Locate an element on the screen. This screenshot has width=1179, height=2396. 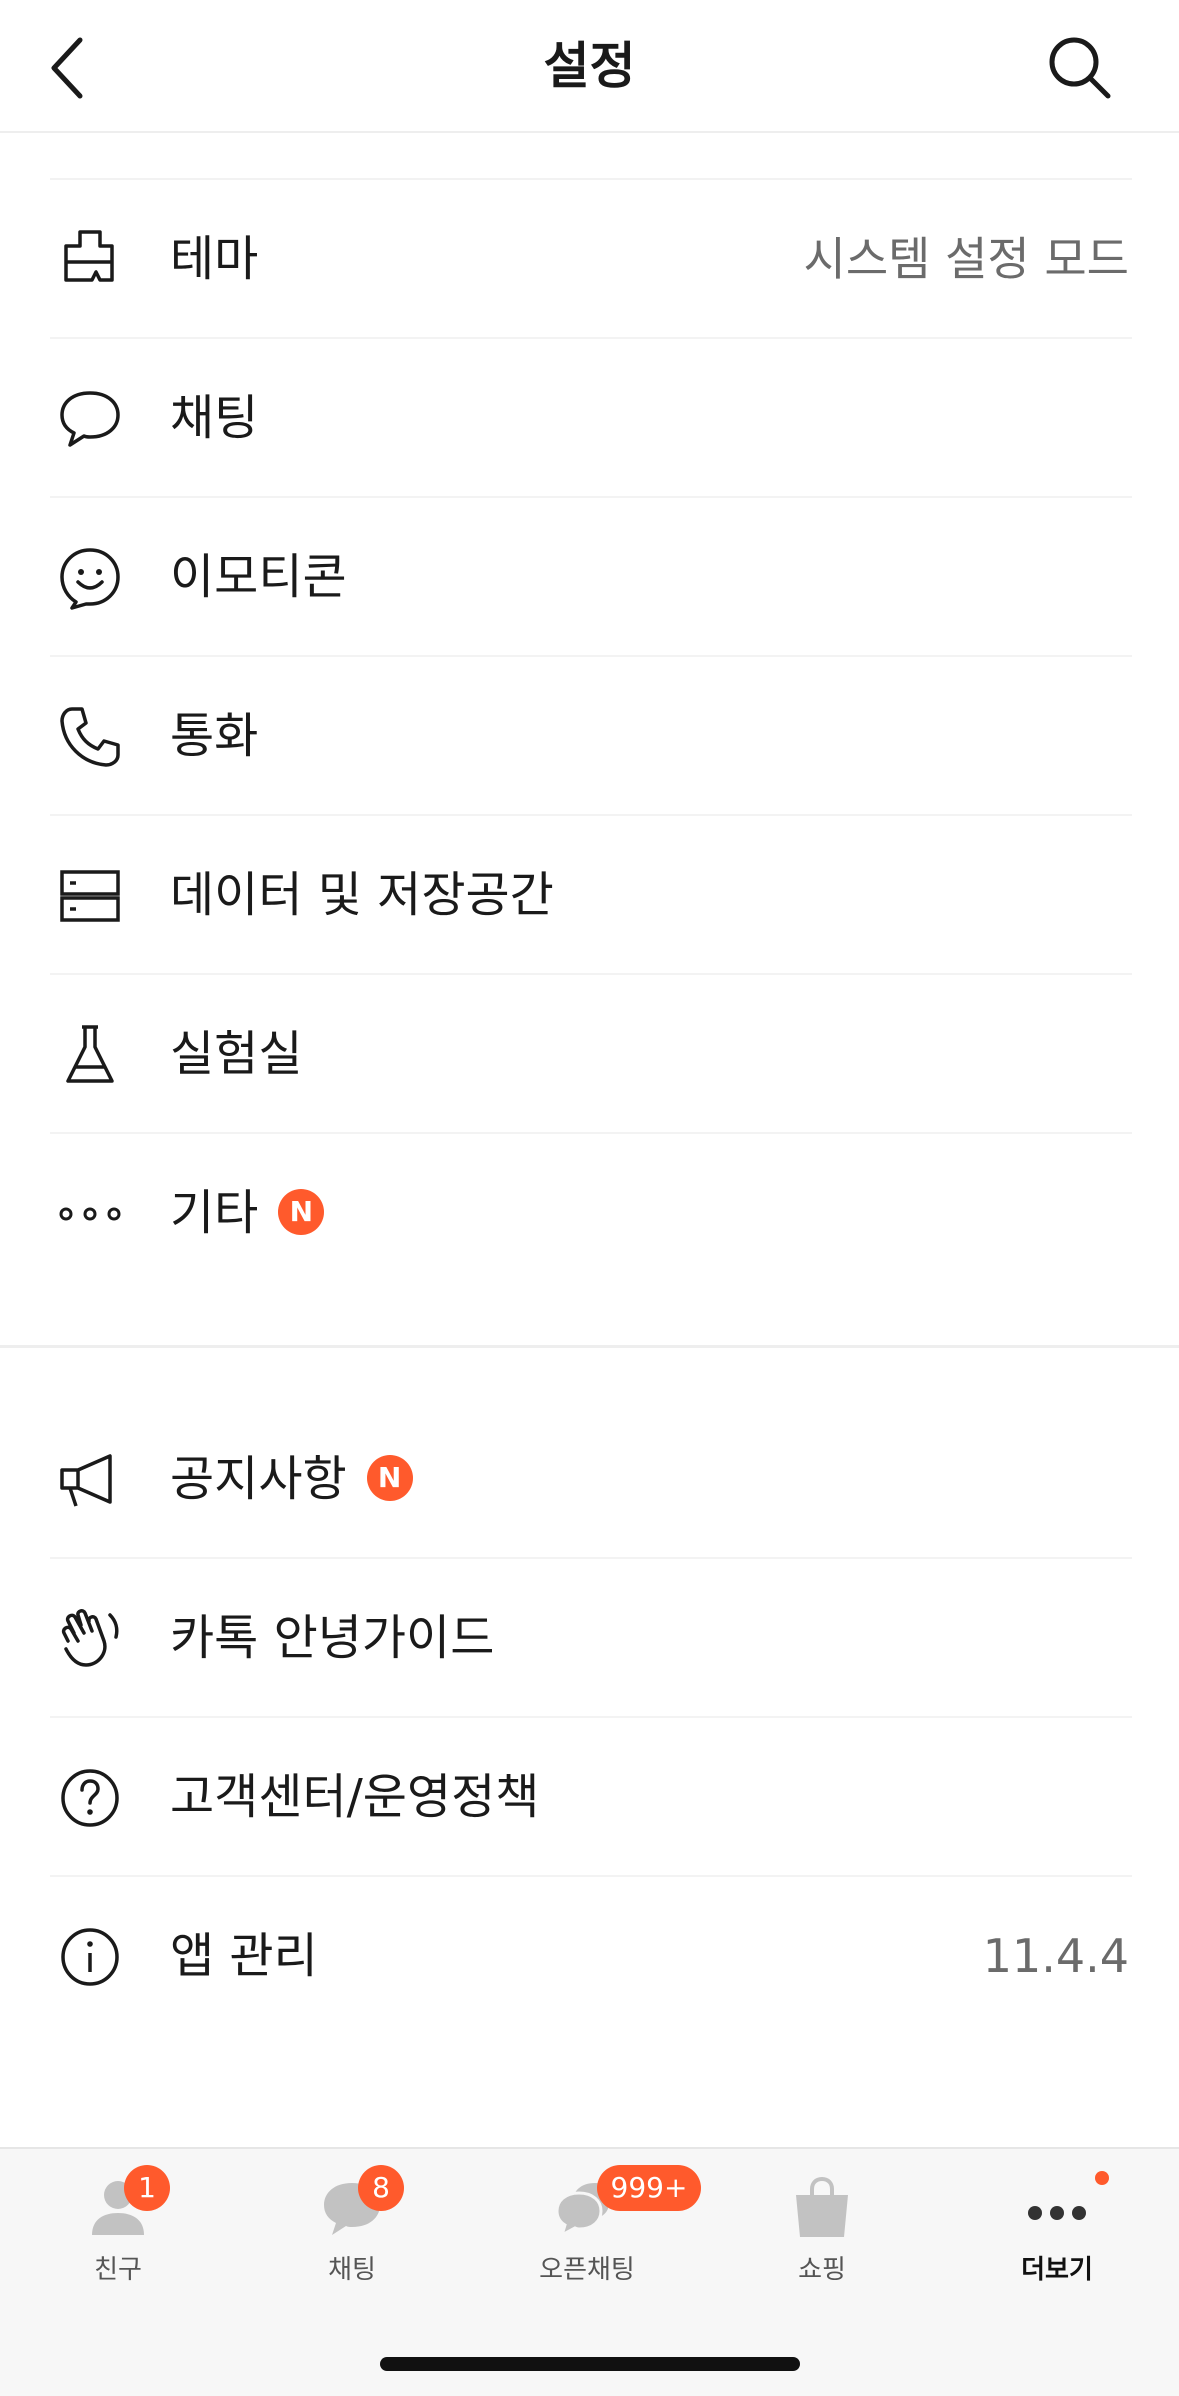
settings-item-label: 공지사항 N is located at coordinates (291, 1479).